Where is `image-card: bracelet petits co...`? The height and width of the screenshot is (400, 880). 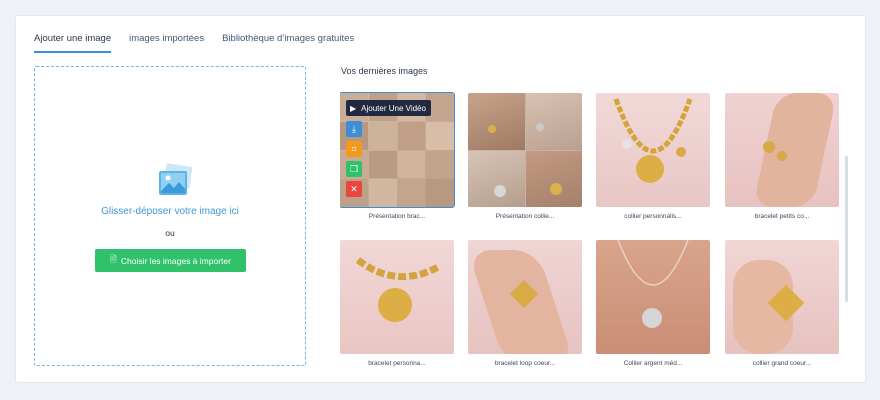
image-card: bracelet petits co... is located at coordinates (782, 156).